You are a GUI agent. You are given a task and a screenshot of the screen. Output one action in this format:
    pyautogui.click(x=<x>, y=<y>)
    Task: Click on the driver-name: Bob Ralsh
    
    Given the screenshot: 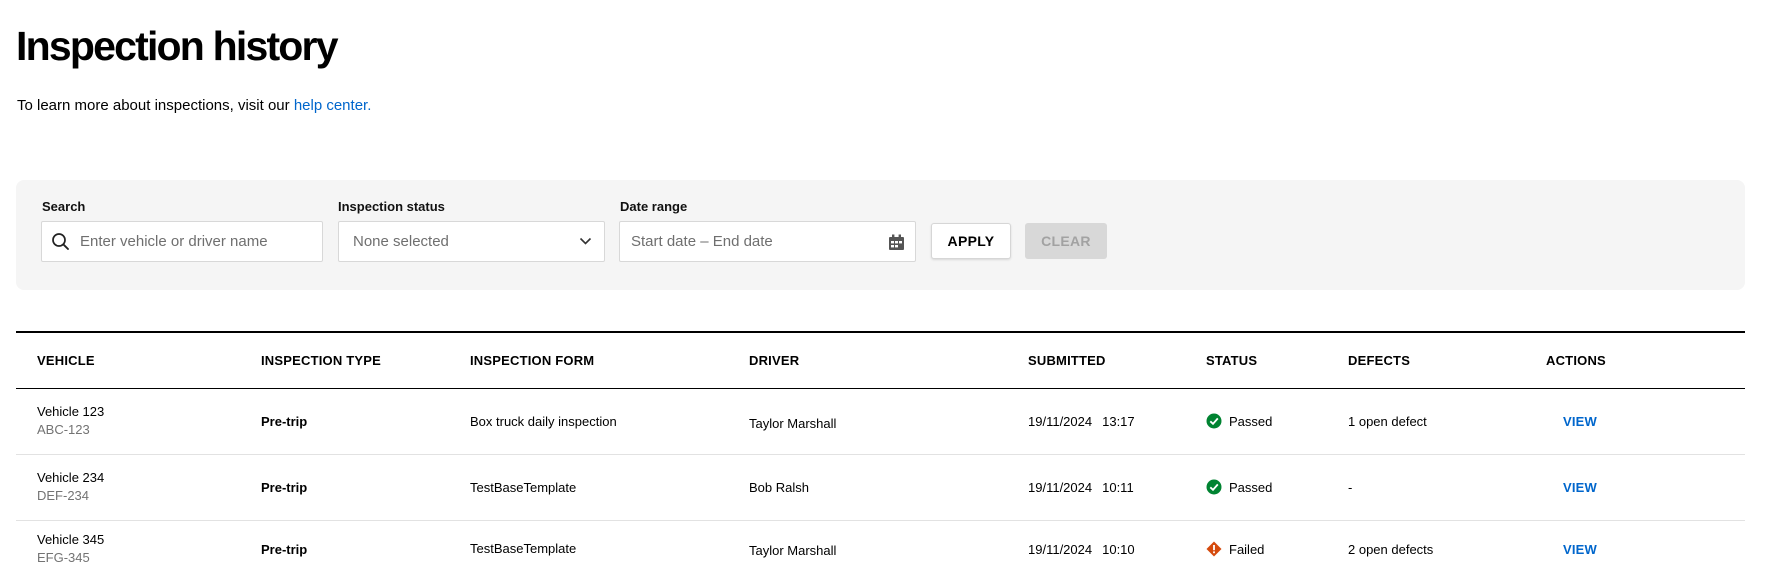 What is the action you would take?
    pyautogui.click(x=779, y=487)
    